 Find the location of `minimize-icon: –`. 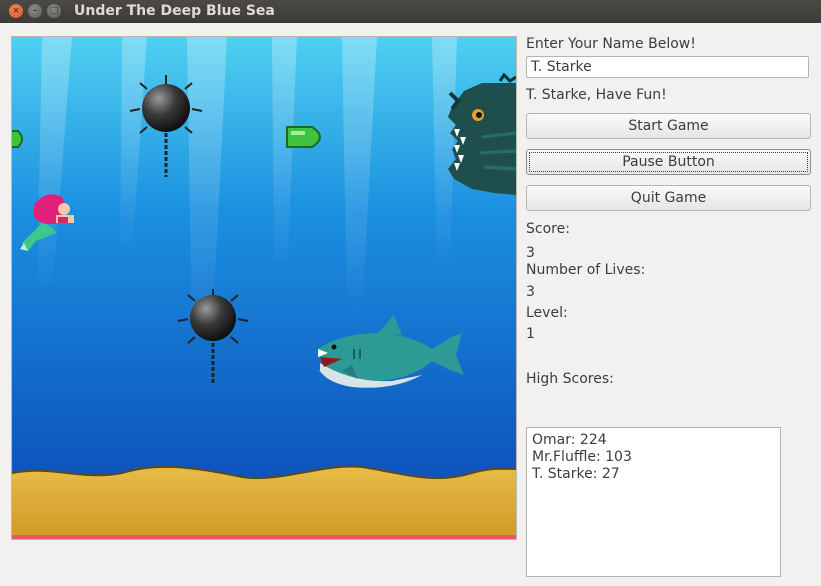

minimize-icon: – is located at coordinates (35, 11).